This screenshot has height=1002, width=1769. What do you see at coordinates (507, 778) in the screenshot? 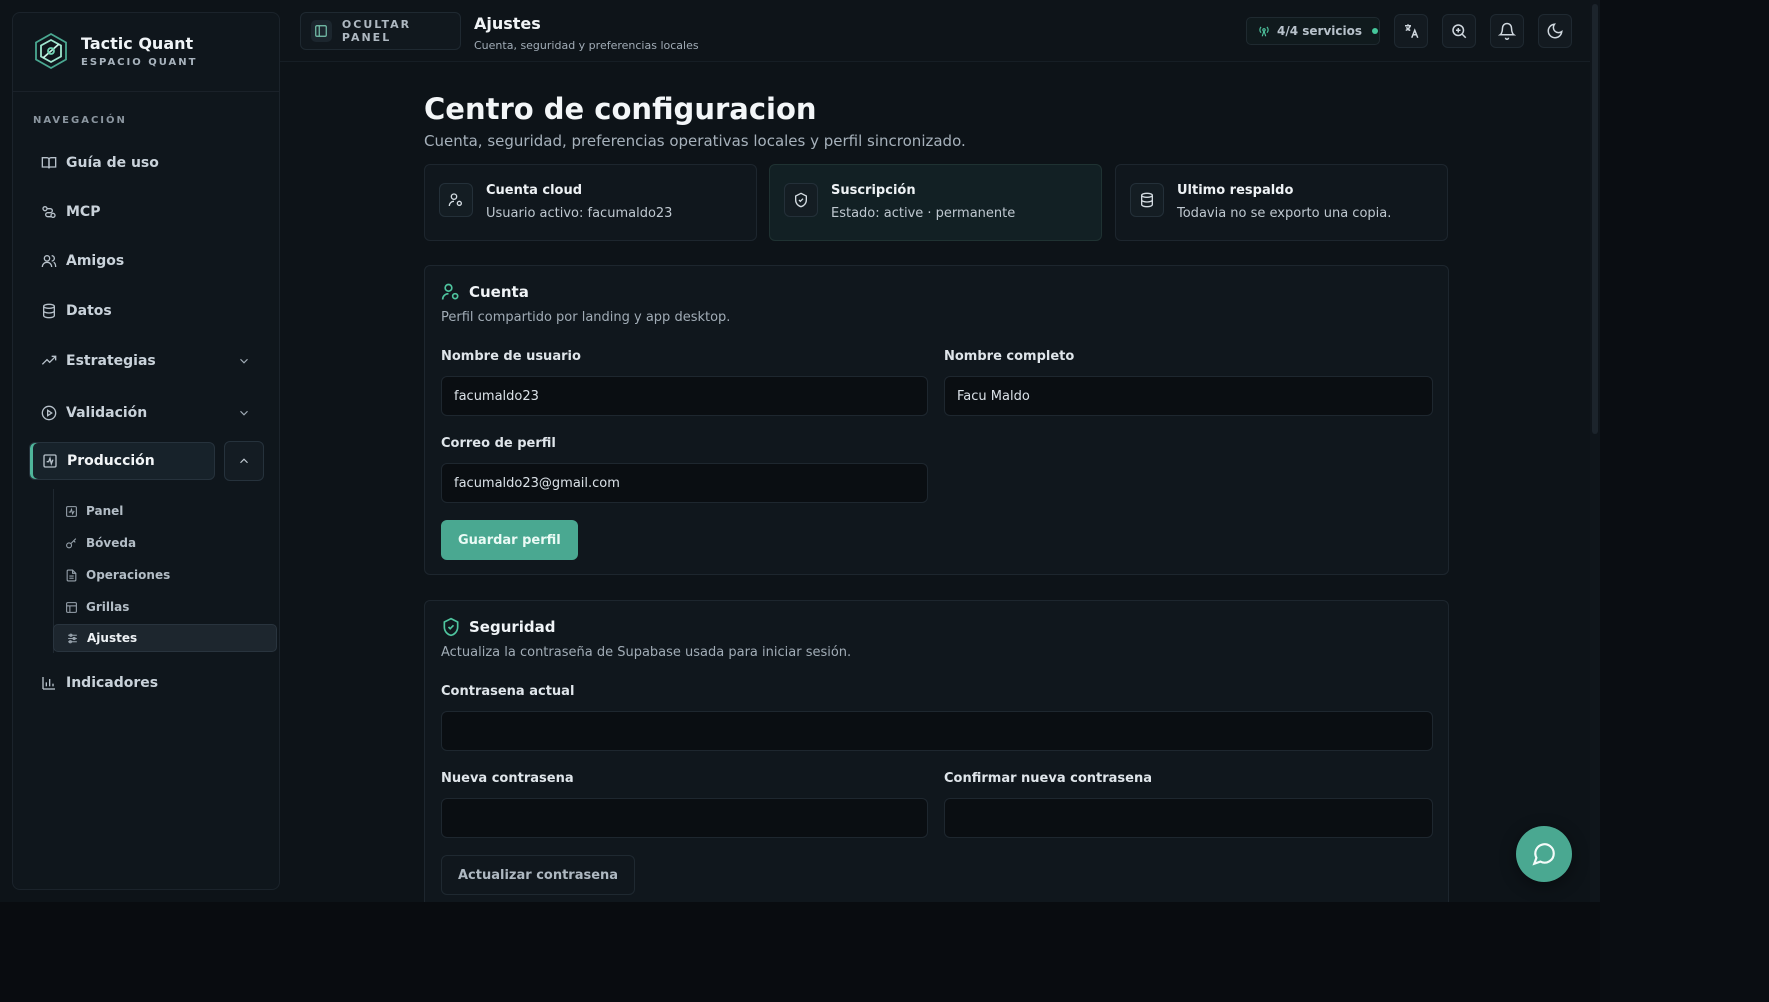
I see `new-password-label: Nueva contrasena` at bounding box center [507, 778].